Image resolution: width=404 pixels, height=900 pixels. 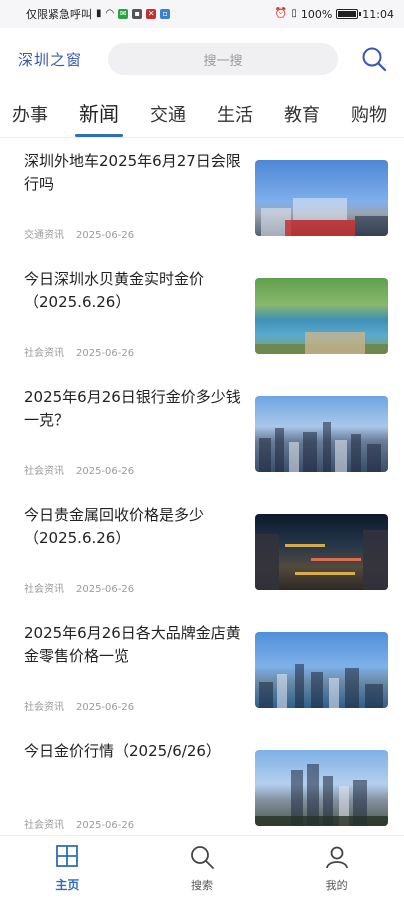 I want to click on status-bar: 仅限紧急呼叫 ▮ ◠ ✉ ▪ ✕ ▫ ⏰ ▯ 100% 11:04, so click(x=202, y=14).